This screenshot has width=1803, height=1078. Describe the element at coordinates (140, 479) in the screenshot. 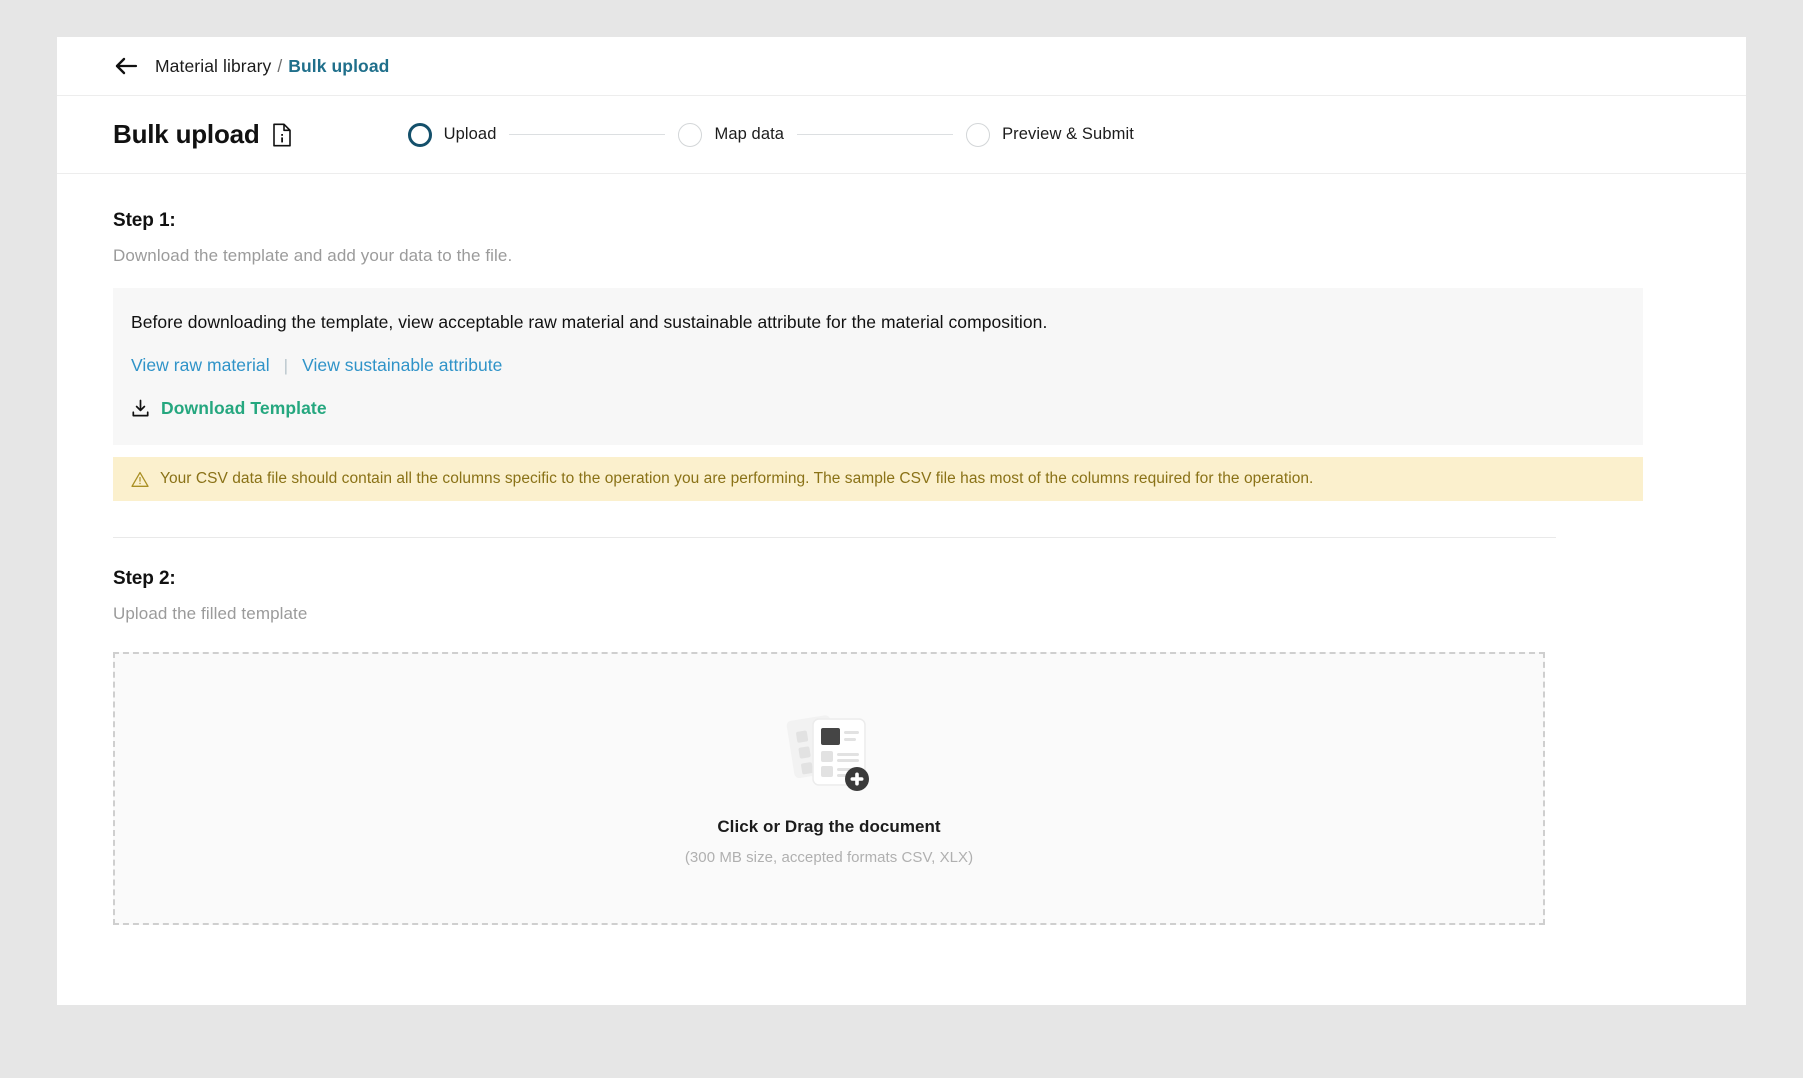

I see `warning-triangle-icon` at that location.